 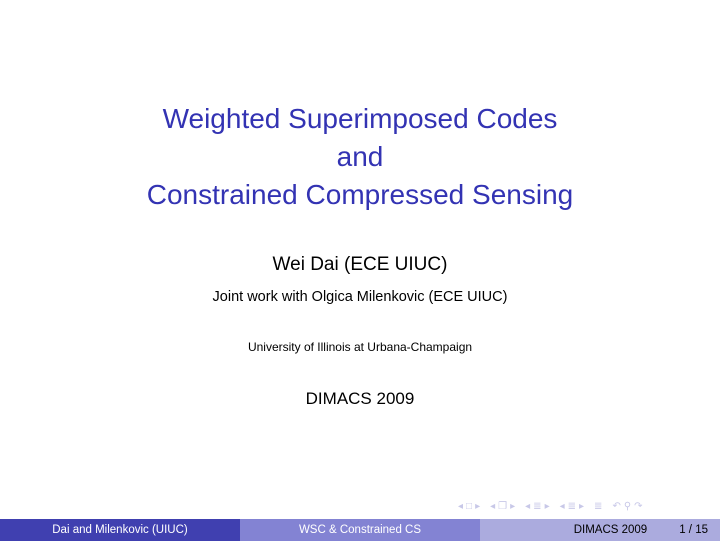 I want to click on align-icon: ≣, so click(x=598, y=506).